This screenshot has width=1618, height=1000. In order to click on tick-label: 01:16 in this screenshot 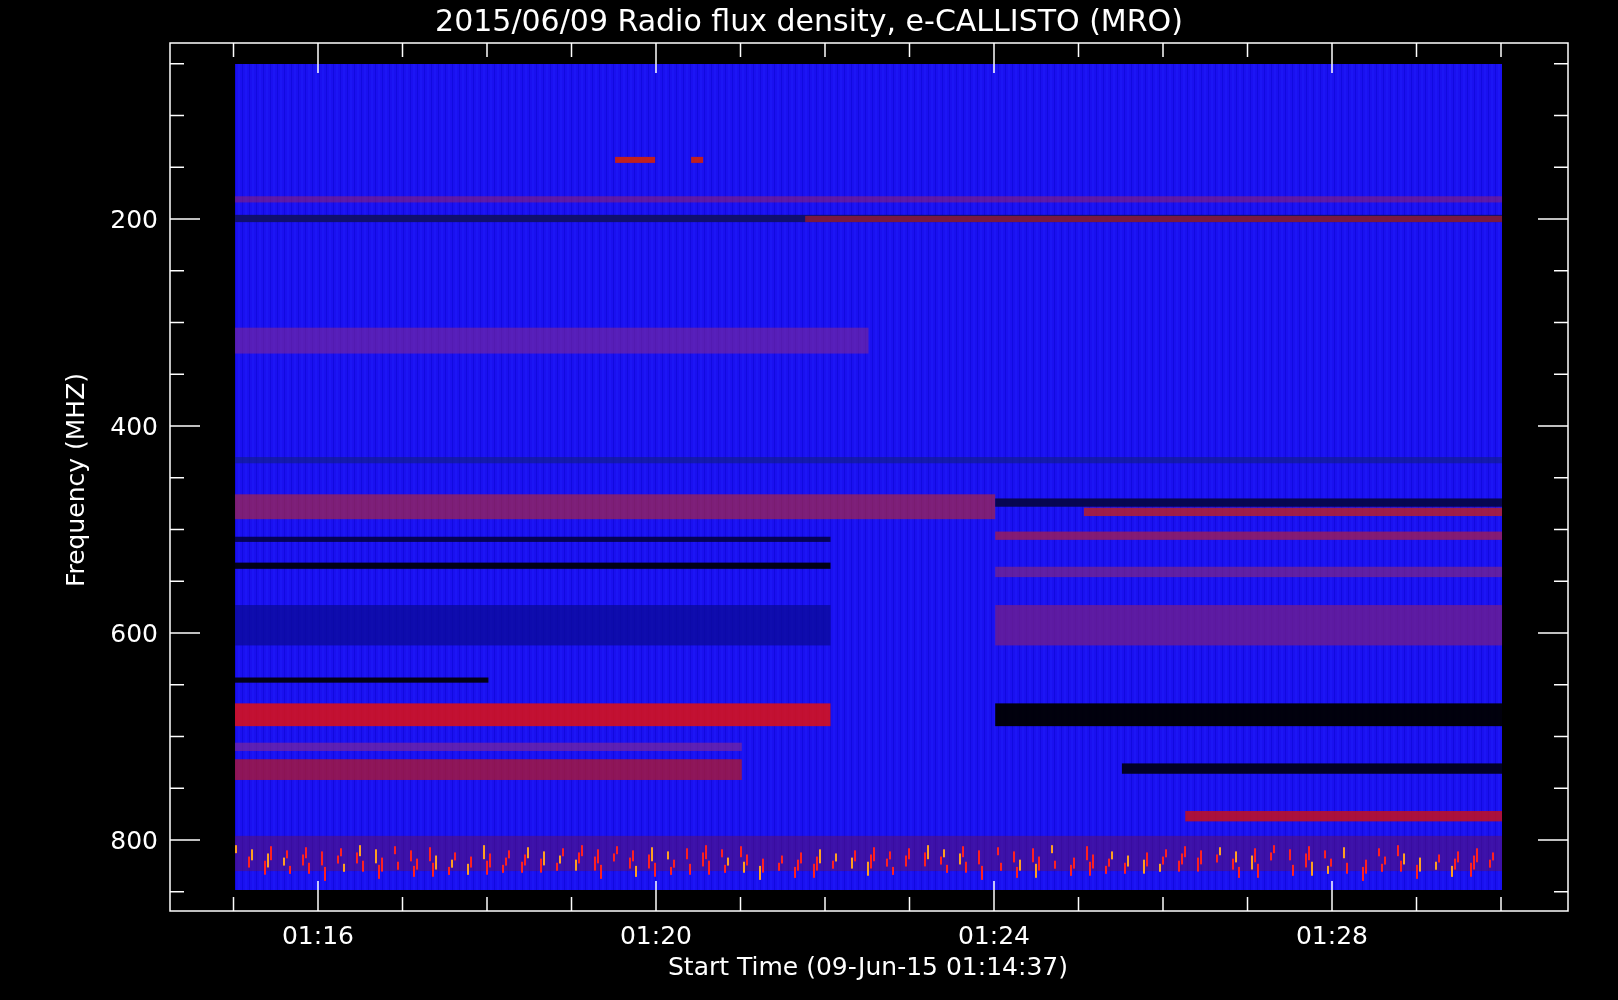, I will do `click(318, 935)`.